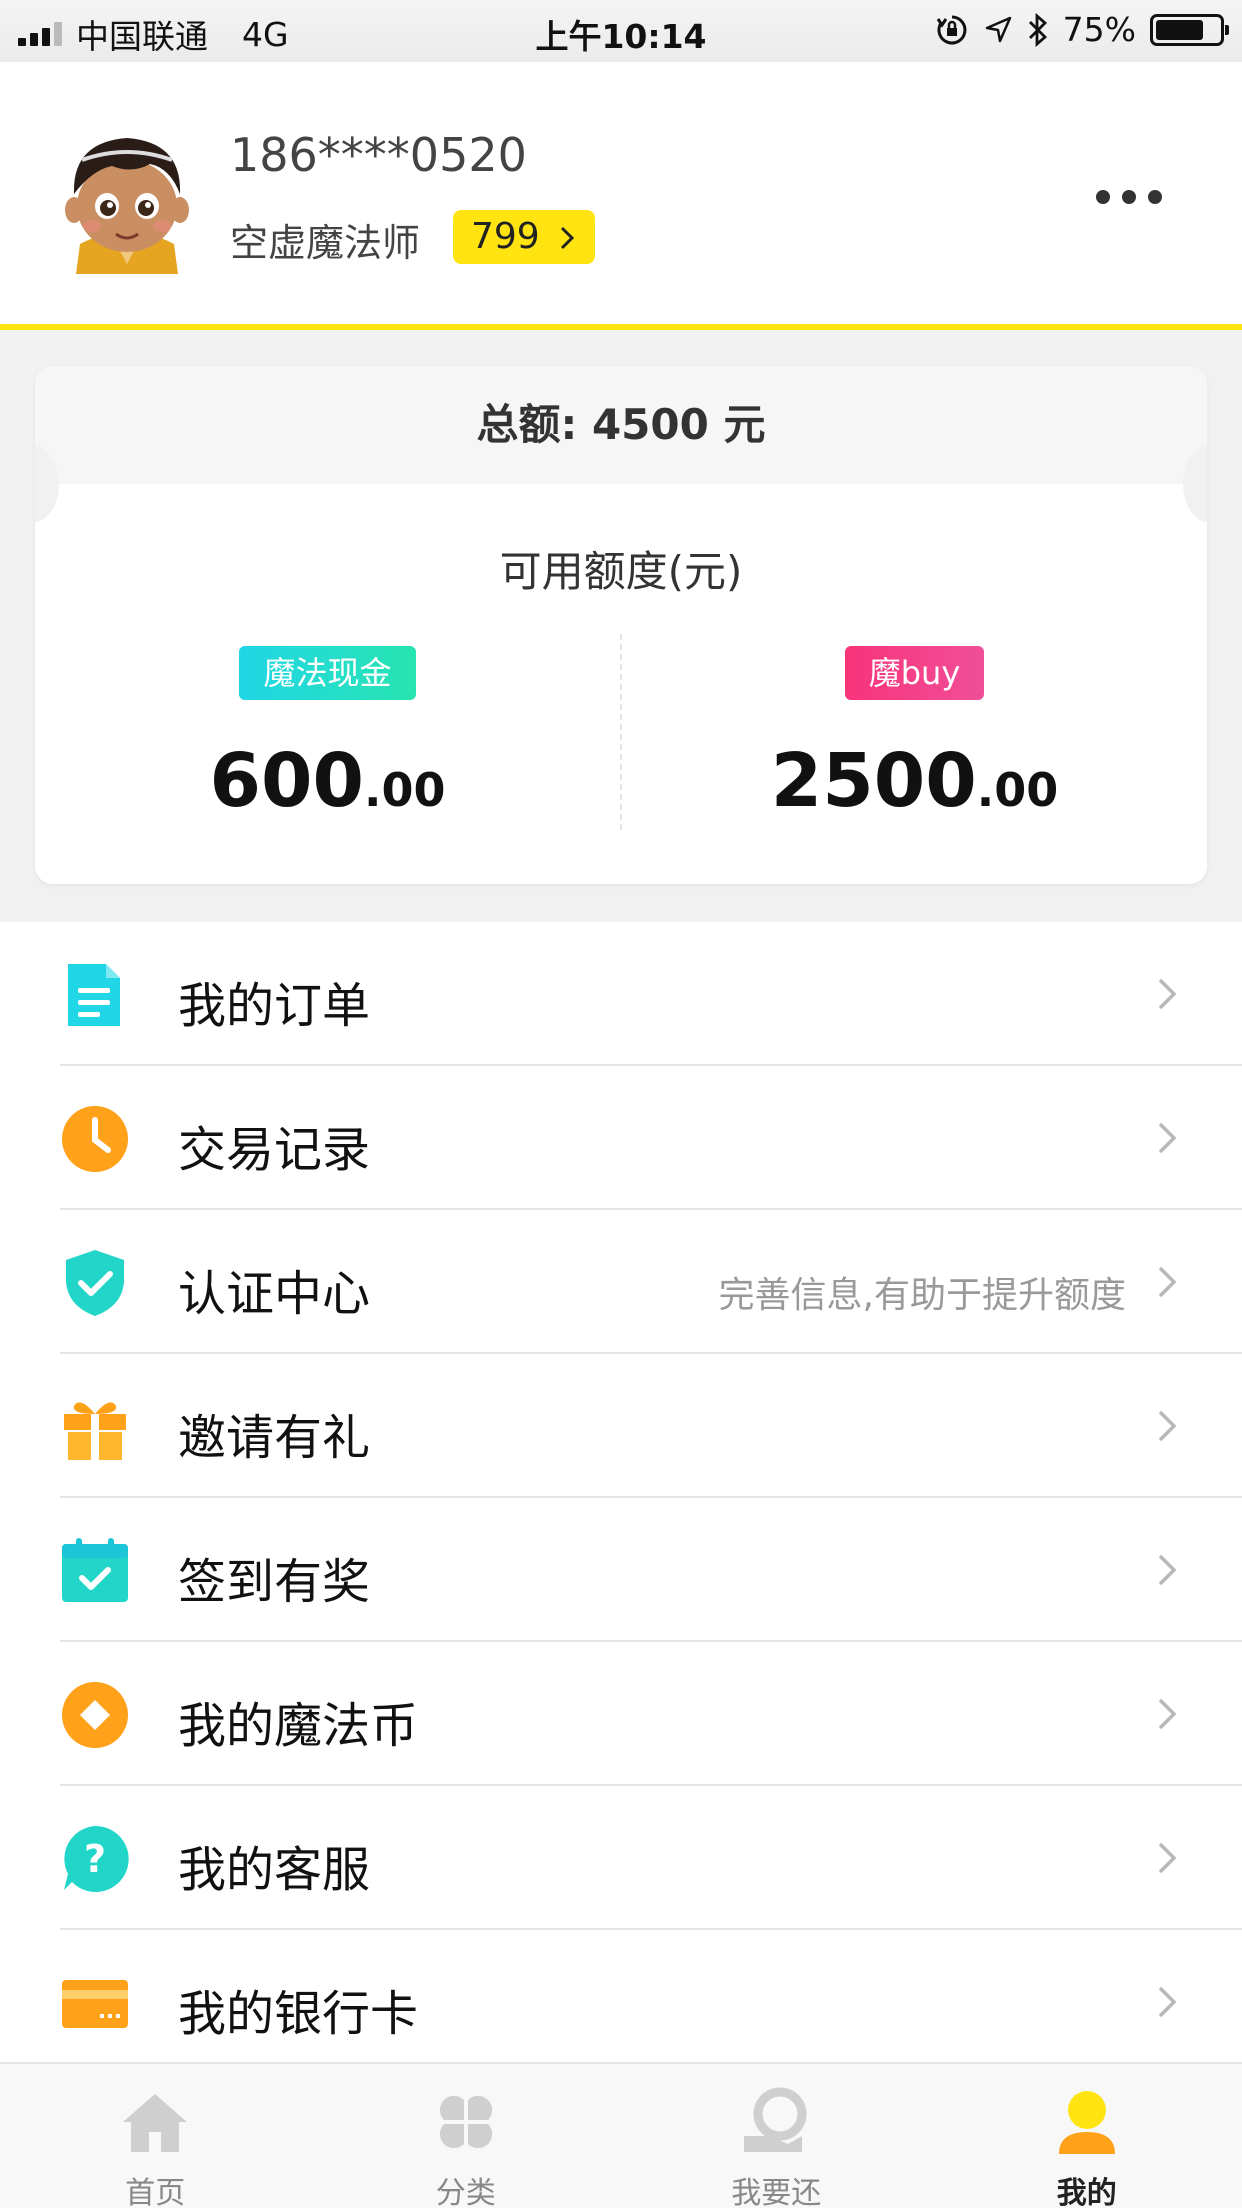  I want to click on buy-amount-decimal: .00, so click(1018, 790).